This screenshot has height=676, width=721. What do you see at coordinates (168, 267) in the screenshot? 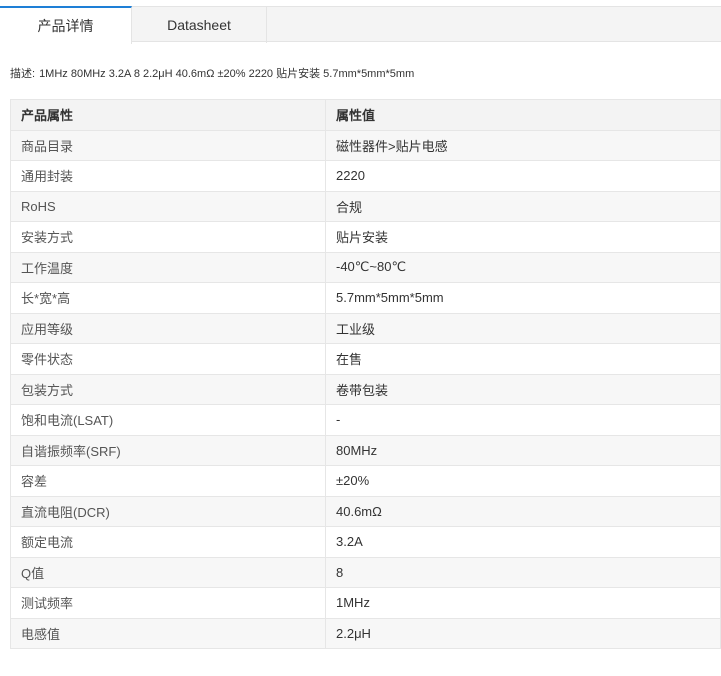
I see `attribute-name: 工作温度` at bounding box center [168, 267].